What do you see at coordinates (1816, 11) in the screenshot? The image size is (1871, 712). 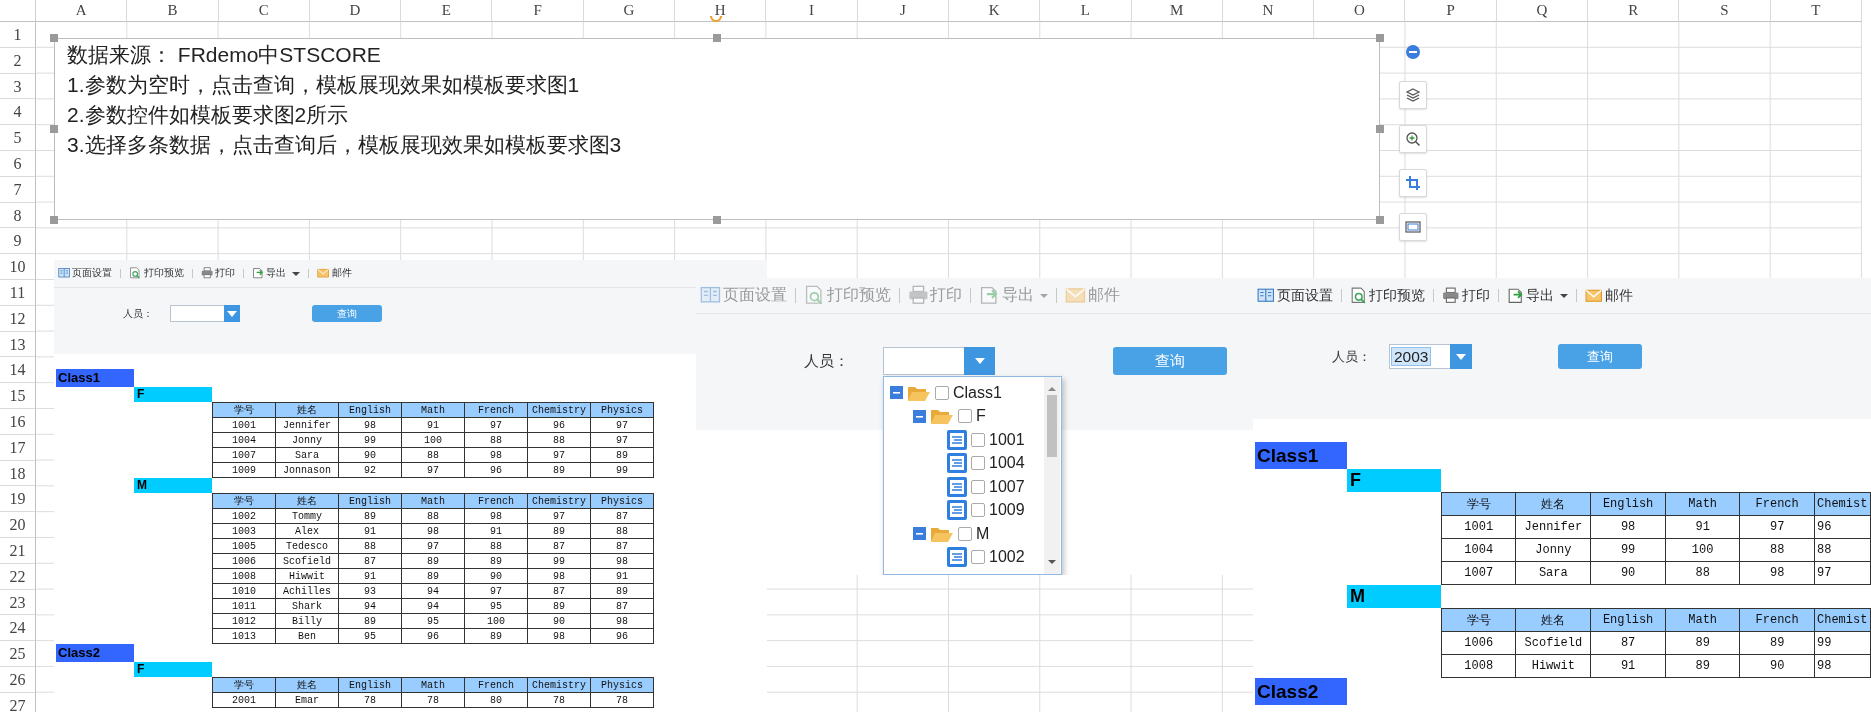 I see `column-header: T` at bounding box center [1816, 11].